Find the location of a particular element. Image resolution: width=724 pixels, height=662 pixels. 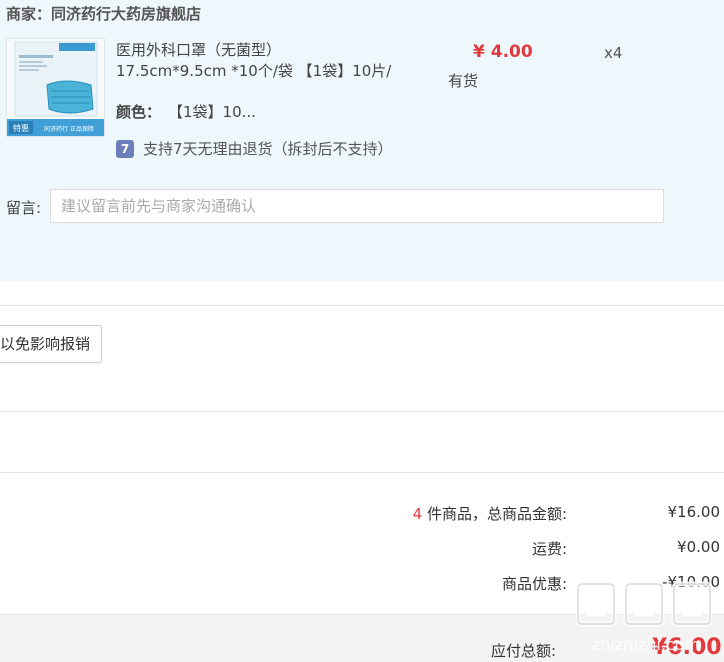

discount-label: 商品优惠: is located at coordinates (534, 584).